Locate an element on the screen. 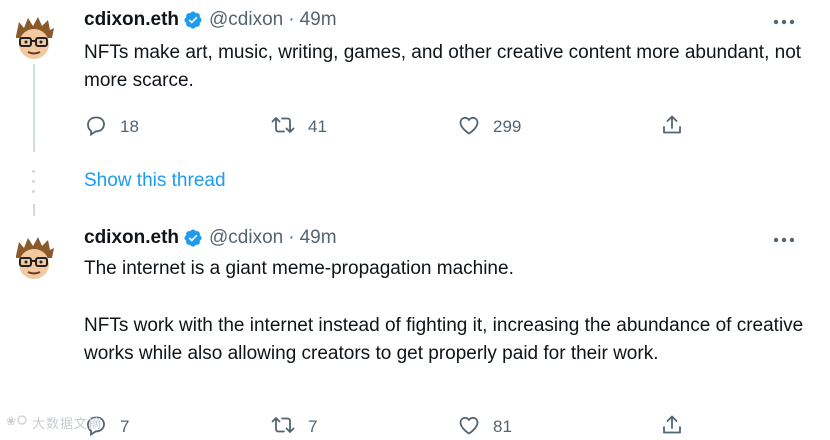 The image size is (830, 440). reply-button: 18 is located at coordinates (111, 127).